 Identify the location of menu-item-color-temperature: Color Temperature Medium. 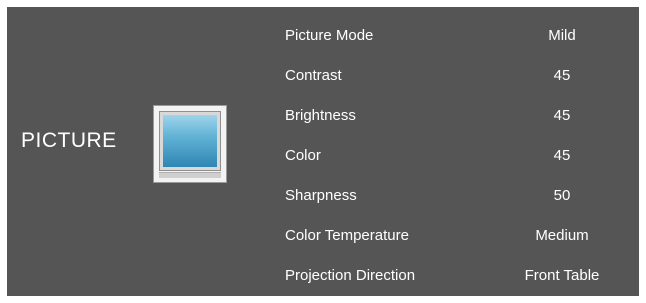
(458, 235).